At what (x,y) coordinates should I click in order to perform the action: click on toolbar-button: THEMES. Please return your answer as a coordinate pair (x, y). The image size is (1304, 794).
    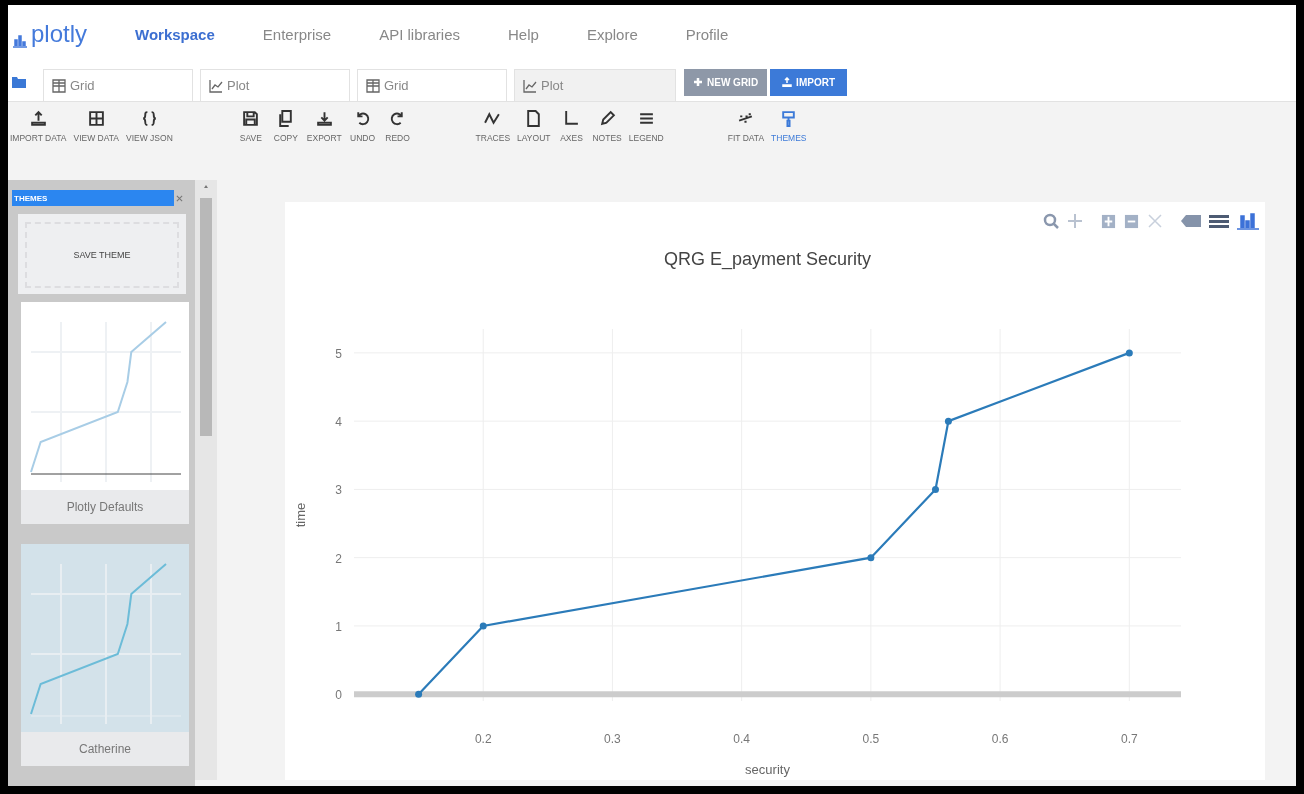
    Looking at the image, I should click on (789, 126).